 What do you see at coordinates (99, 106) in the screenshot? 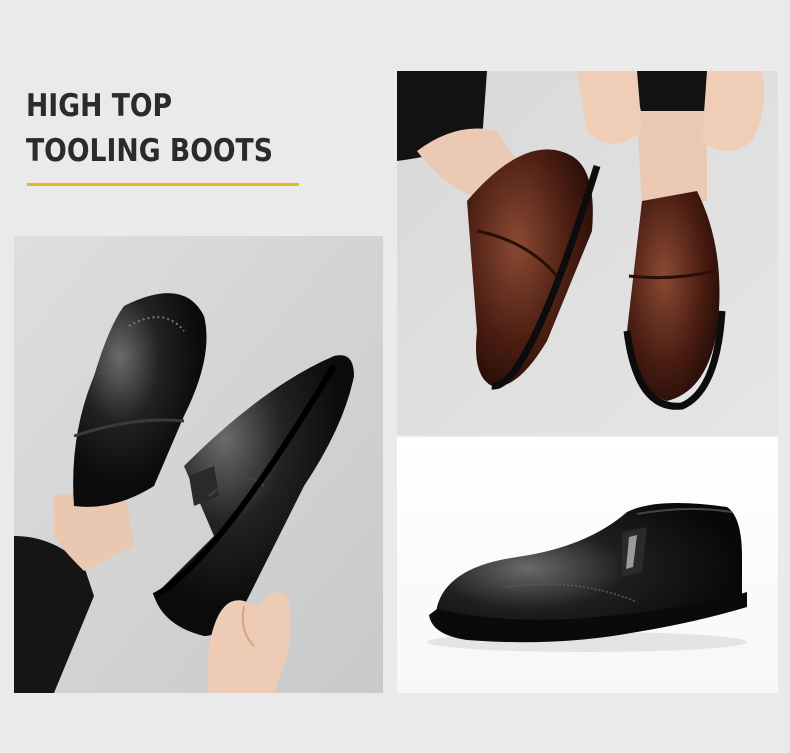
I see `title-line-1: HIGH TOP` at bounding box center [99, 106].